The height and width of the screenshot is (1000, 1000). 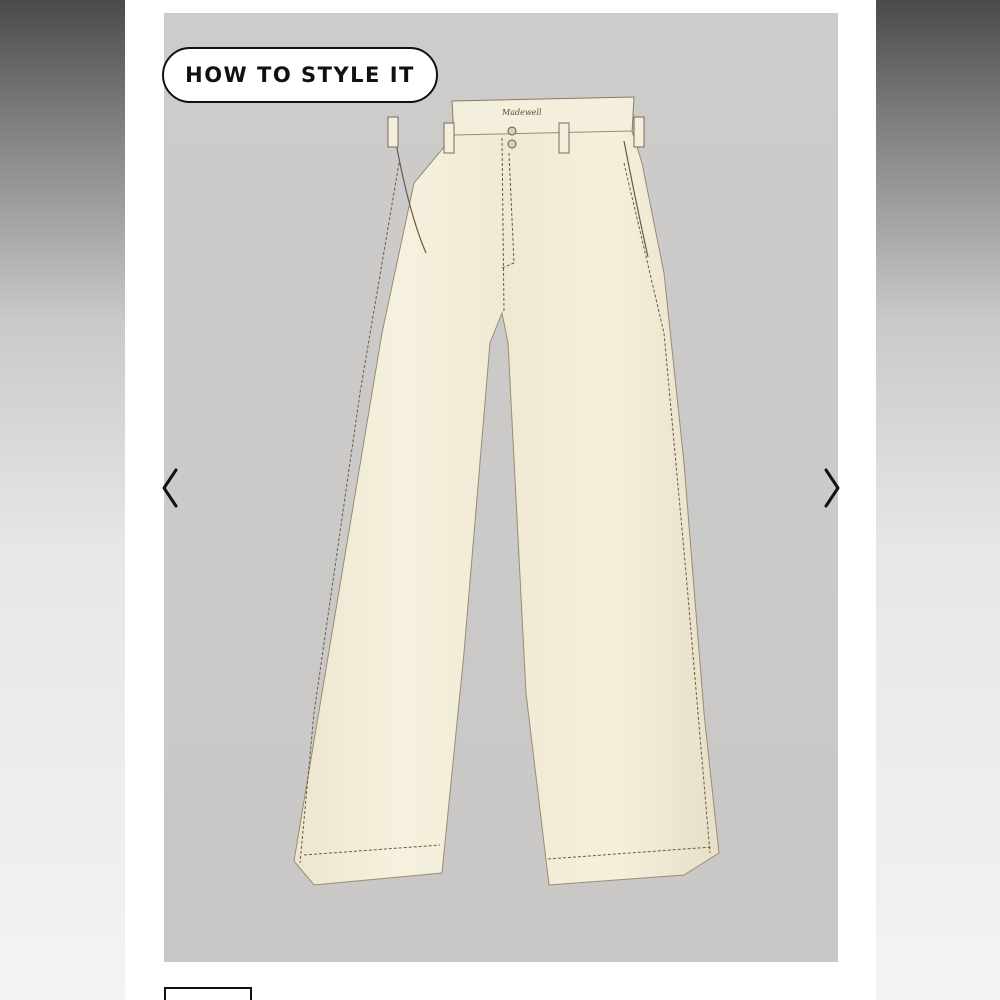 I want to click on carousel-next-button, so click(x=831, y=488).